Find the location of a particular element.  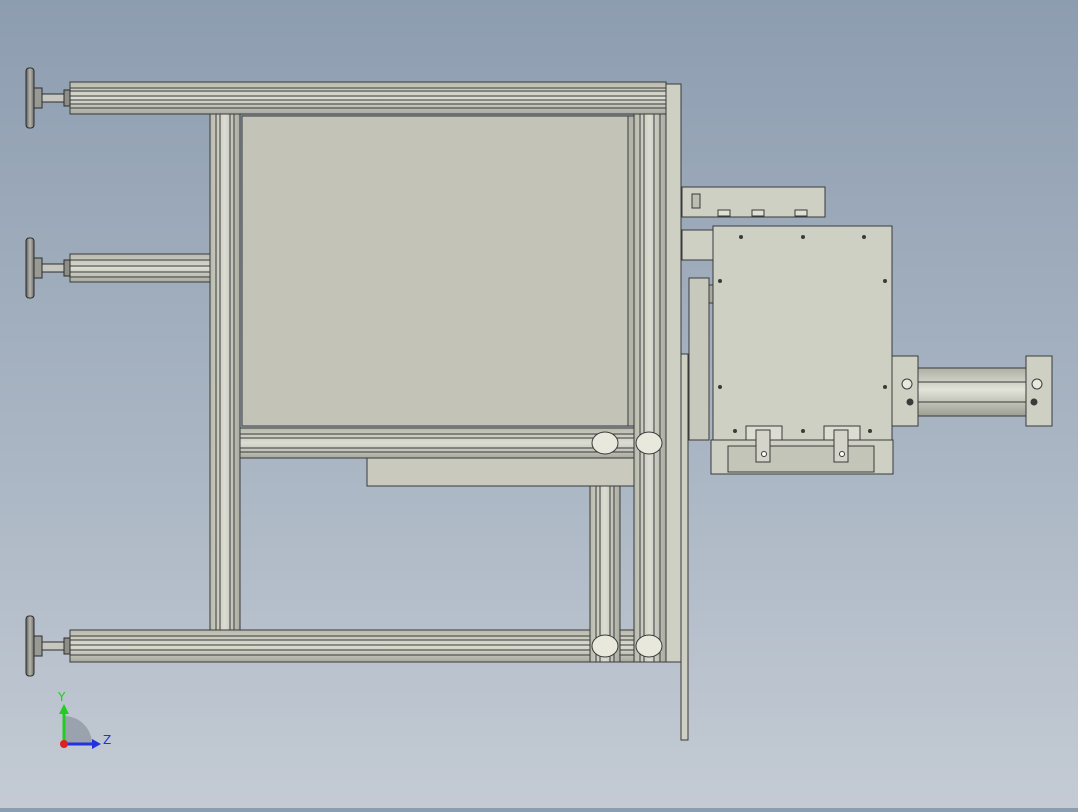

leveling-foot-bottom is located at coordinates (48, 646).